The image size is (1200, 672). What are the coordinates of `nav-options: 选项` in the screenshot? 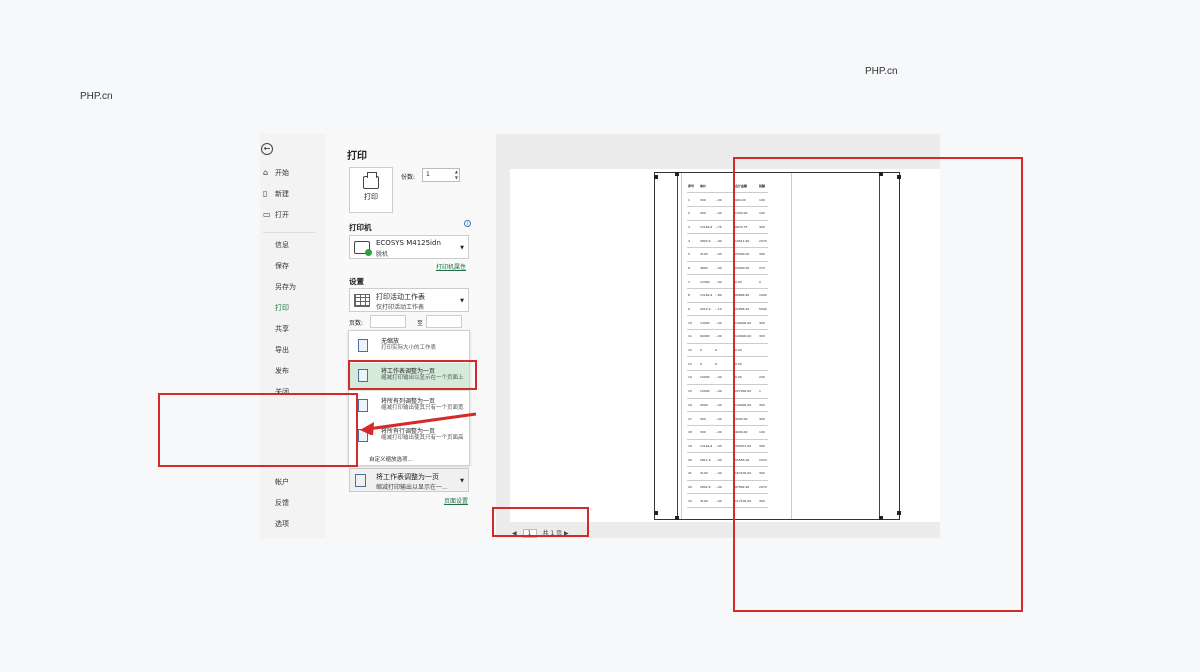 It's located at (282, 524).